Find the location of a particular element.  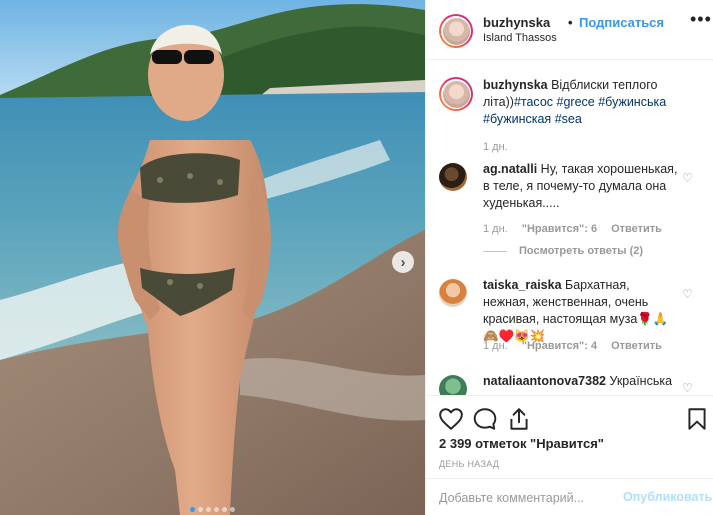

hashtag-link: #бужинська is located at coordinates (632, 102).